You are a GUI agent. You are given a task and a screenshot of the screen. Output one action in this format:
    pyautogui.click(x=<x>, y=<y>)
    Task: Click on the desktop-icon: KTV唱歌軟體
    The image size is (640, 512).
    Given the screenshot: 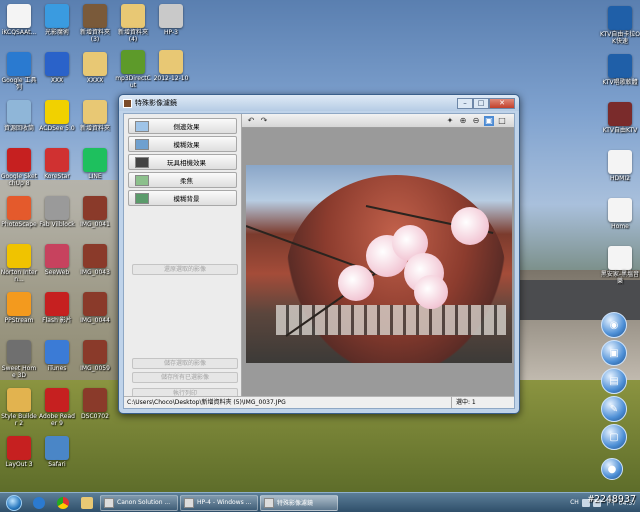 What is the action you would take?
    pyautogui.click(x=620, y=70)
    